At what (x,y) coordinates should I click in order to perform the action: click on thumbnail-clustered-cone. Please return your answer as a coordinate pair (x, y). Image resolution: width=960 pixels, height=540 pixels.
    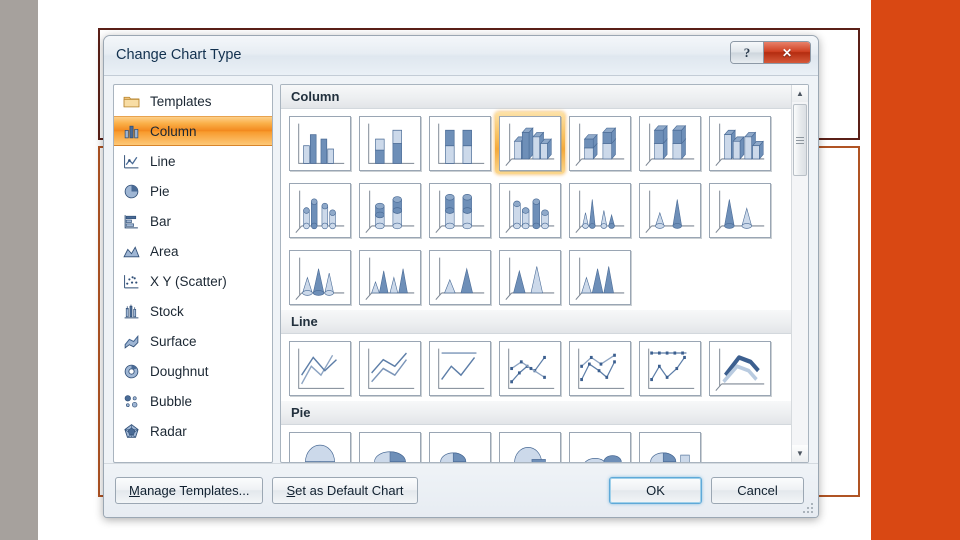
    Looking at the image, I should click on (600, 210).